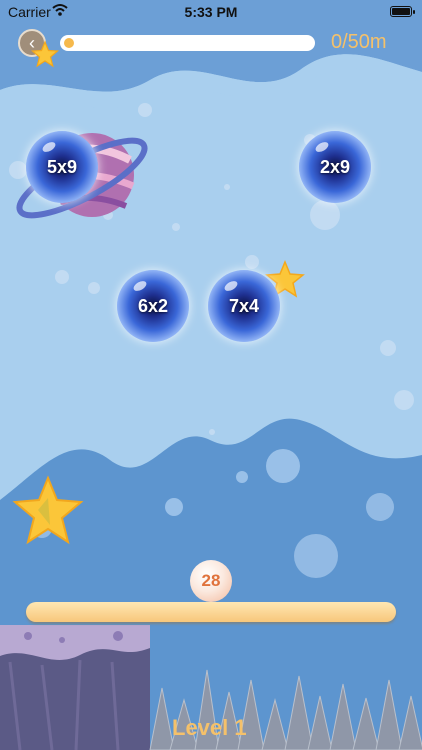  I want to click on status-bar: Carrier 5:33 PM, so click(211, 12).